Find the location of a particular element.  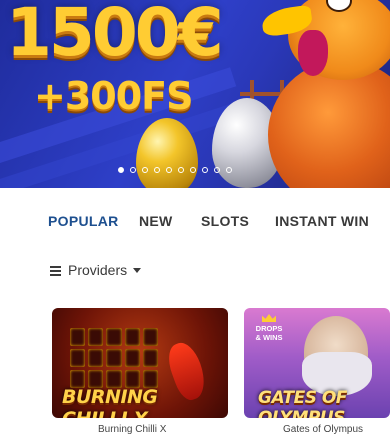

category-tabs: POPULAR NEW SLOTS INSTANT WIN is located at coordinates (195, 220).